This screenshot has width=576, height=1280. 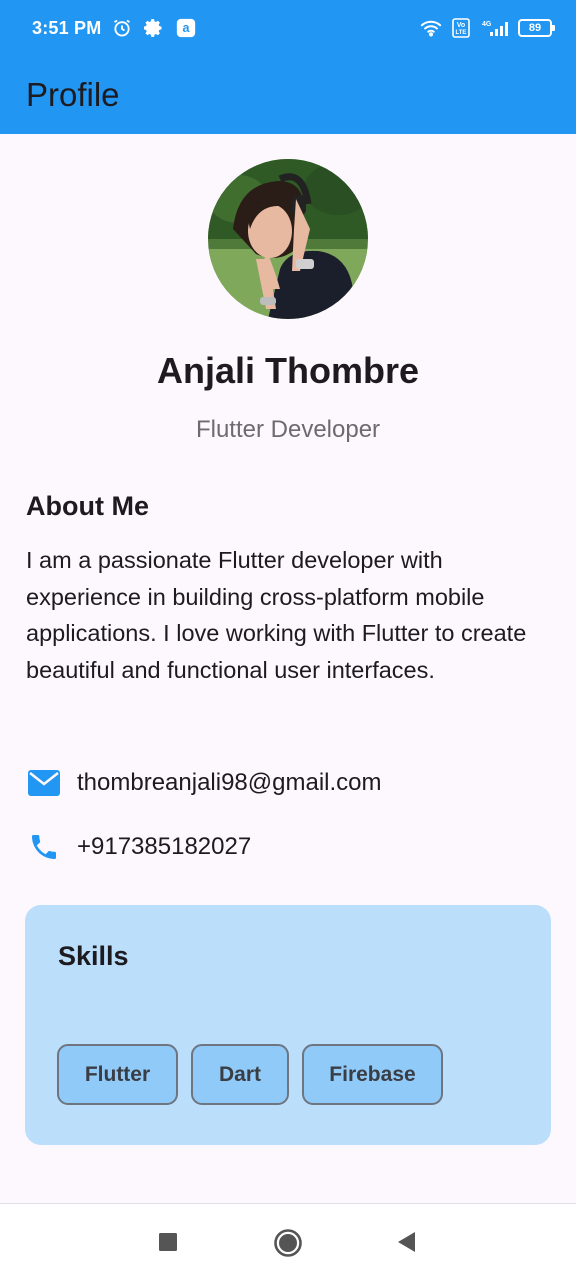 I want to click on skills-chips: Flutter Dart Firebase, so click(x=250, y=1074).